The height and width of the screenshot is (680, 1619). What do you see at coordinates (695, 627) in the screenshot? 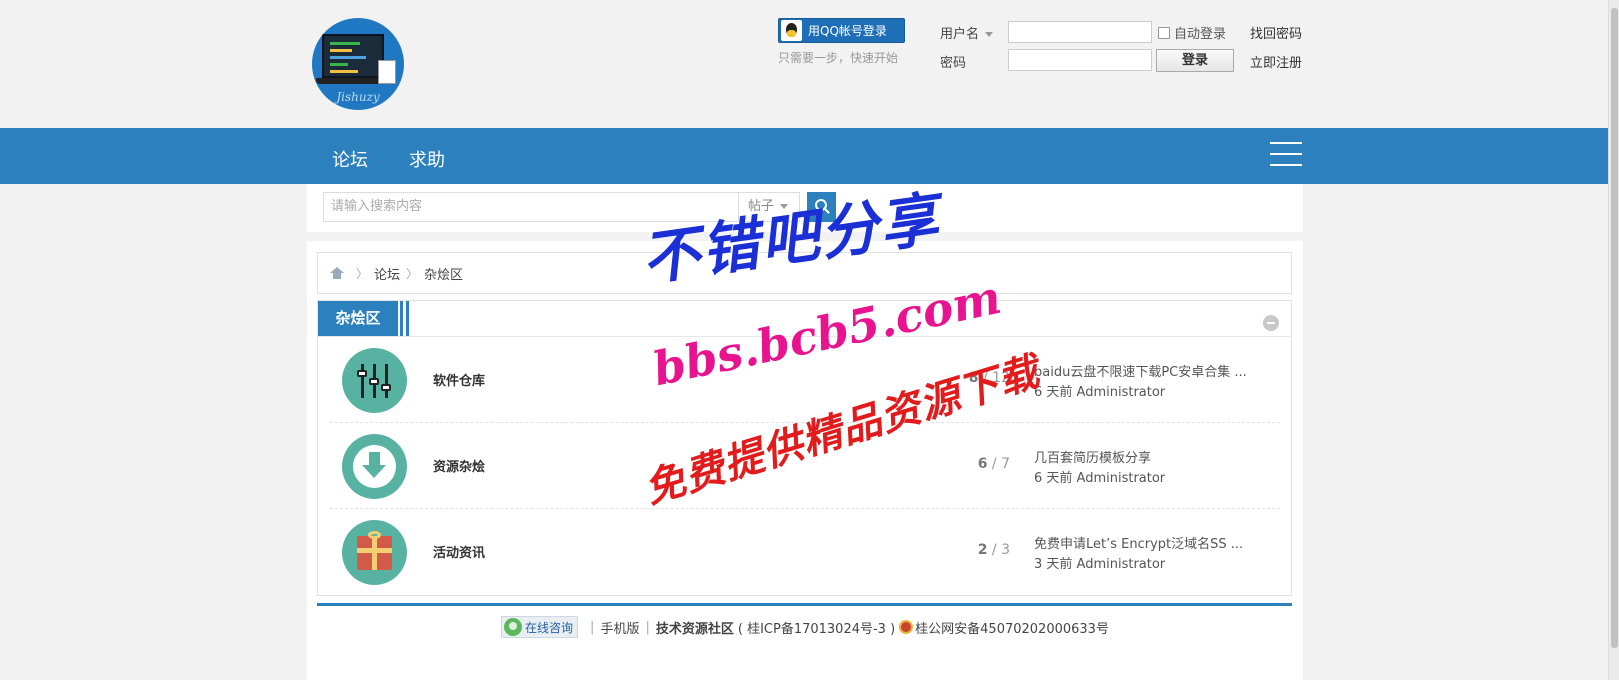
I see `site-name-link: 技术资源社区` at bounding box center [695, 627].